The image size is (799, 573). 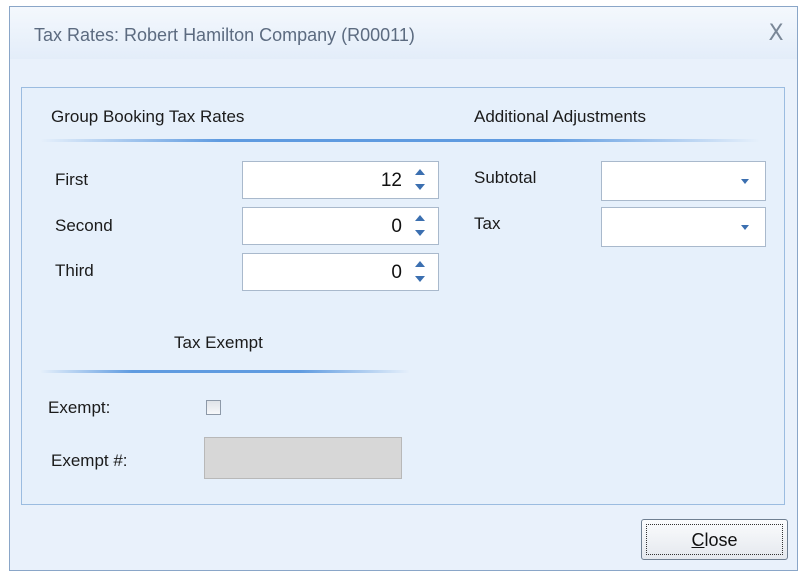 I want to click on section-separator-exempt, so click(x=225, y=371).